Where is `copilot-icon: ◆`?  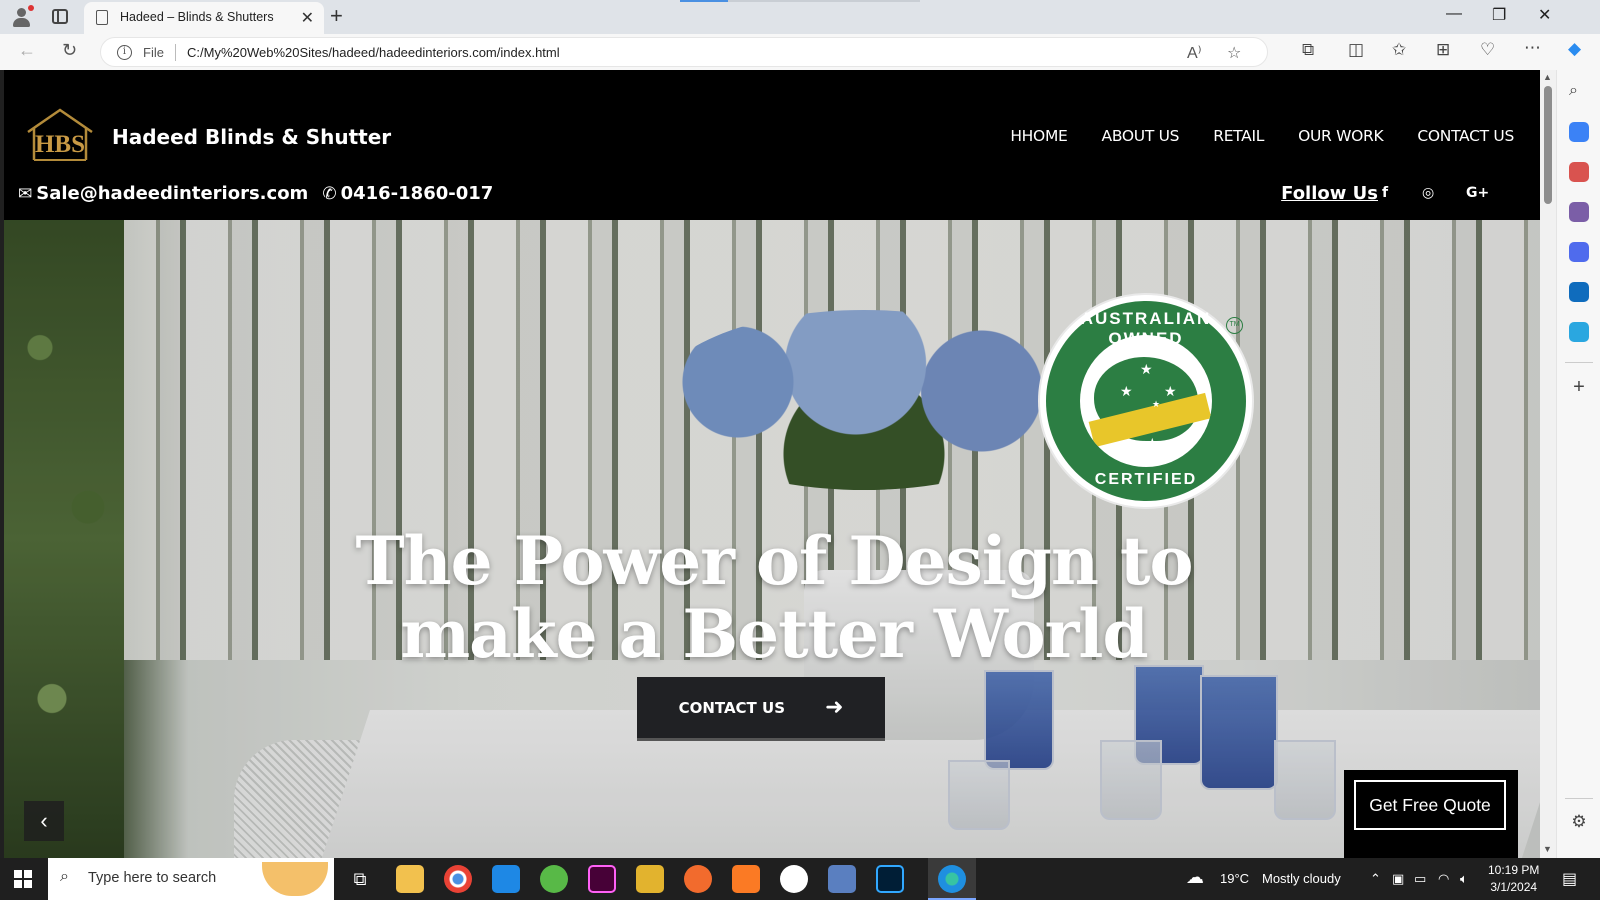 copilot-icon: ◆ is located at coordinates (1574, 49).